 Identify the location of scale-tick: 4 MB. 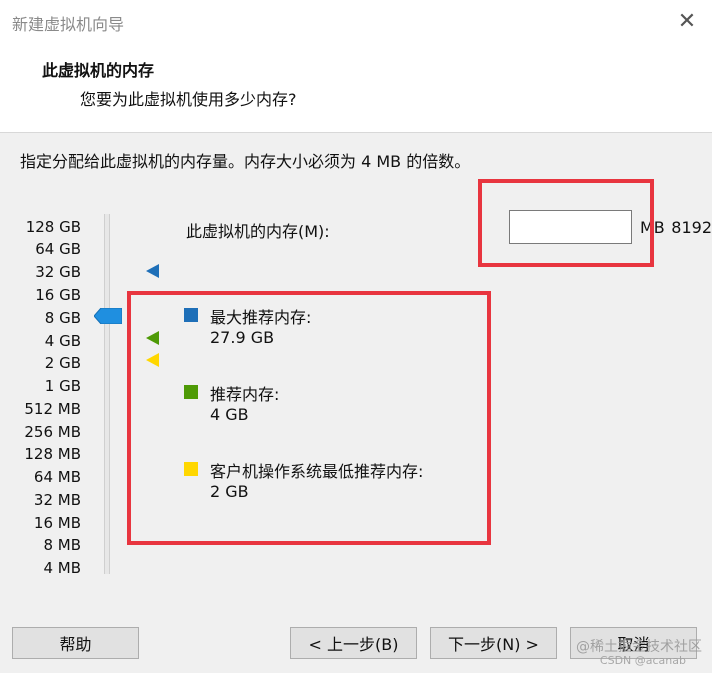
(62, 568).